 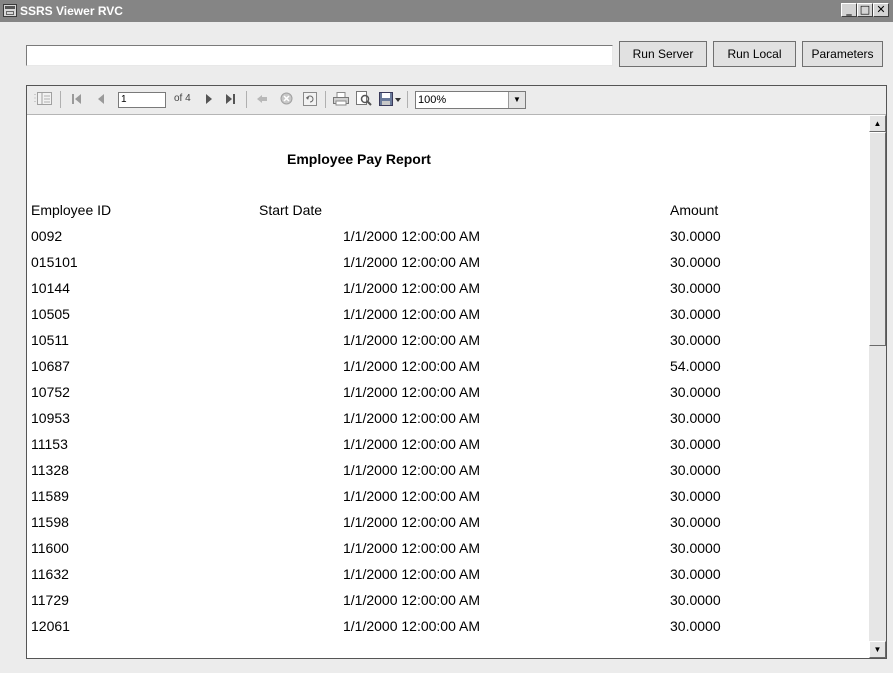 I want to click on cell-employee-id: 11632, so click(x=50, y=574).